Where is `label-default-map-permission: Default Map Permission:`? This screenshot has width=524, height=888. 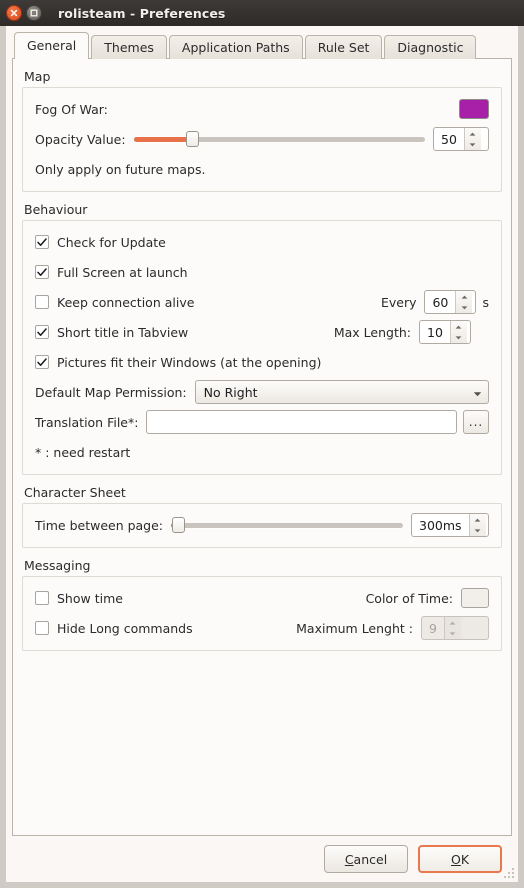
label-default-map-permission: Default Map Permission: is located at coordinates (111, 392).